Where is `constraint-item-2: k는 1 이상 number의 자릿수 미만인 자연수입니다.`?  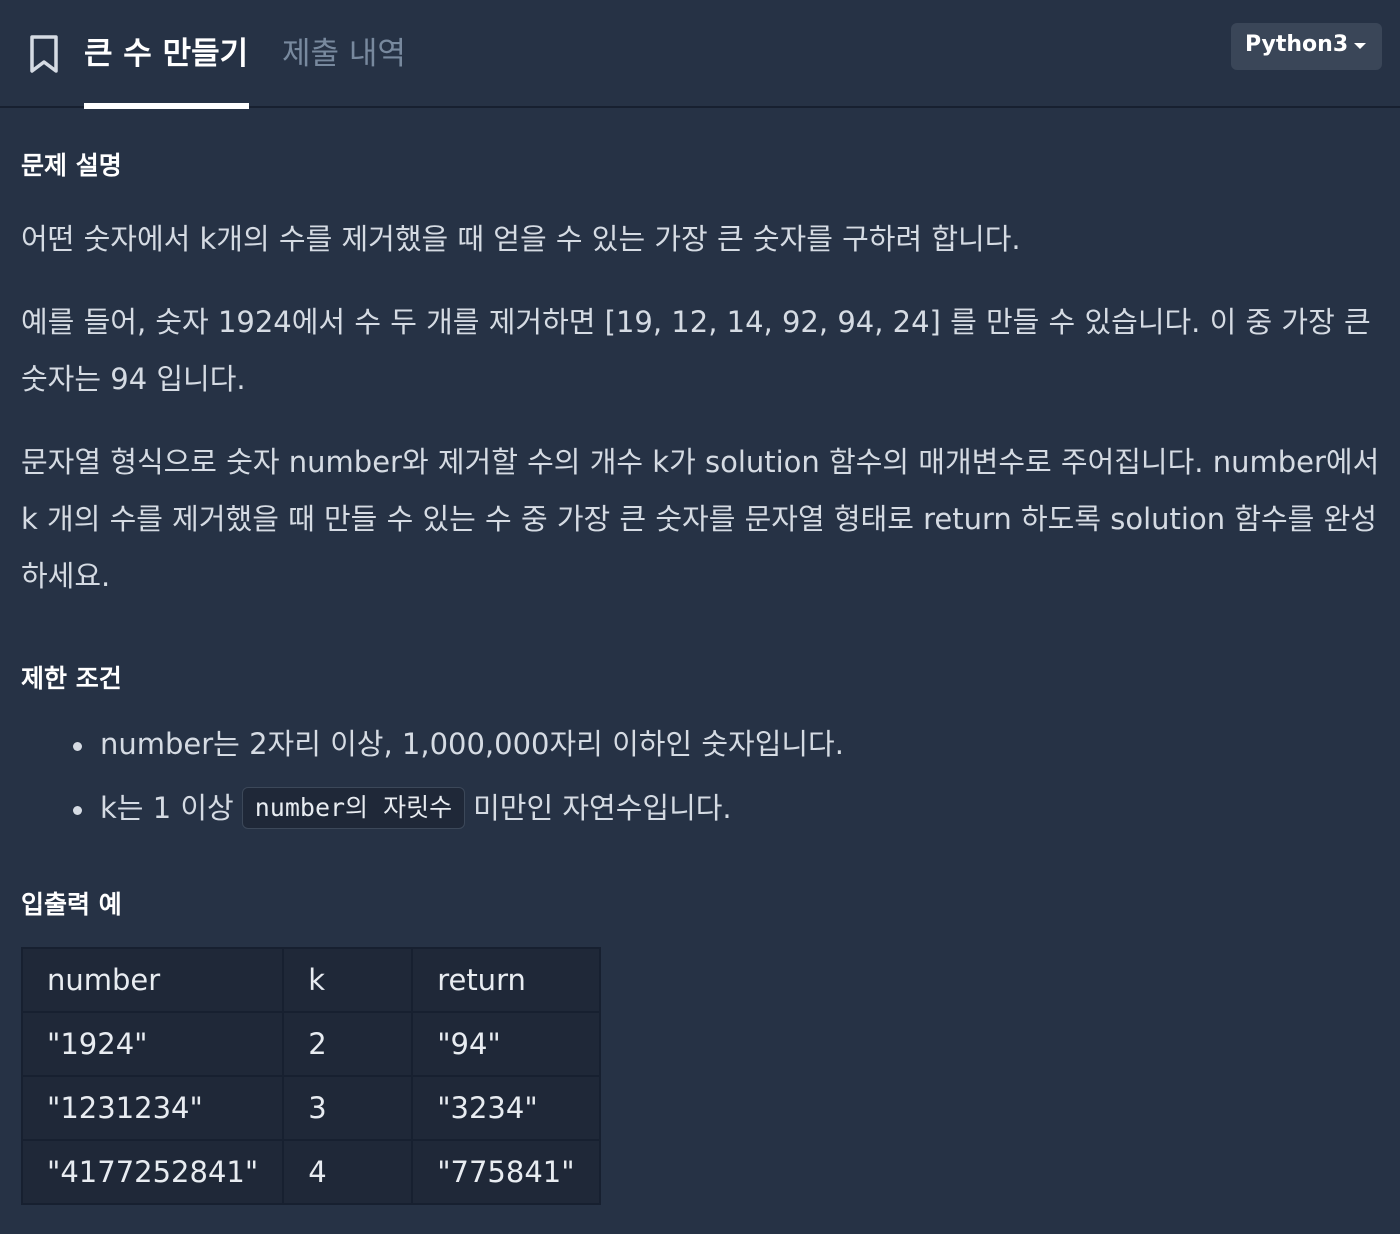
constraint-item-2: k는 1 이상 number의 자릿수 미만인 자연수입니다. is located at coordinates (458, 812).